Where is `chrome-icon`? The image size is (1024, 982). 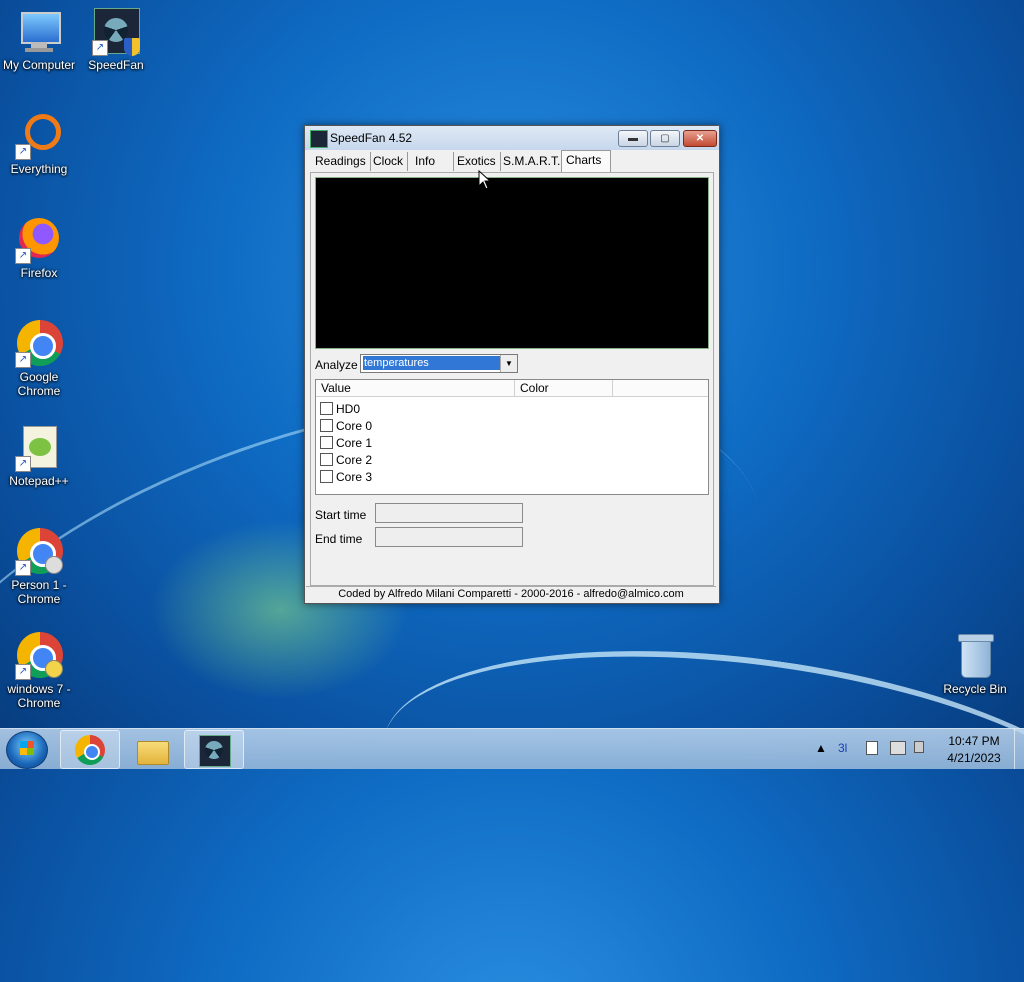 chrome-icon is located at coordinates (90, 750).